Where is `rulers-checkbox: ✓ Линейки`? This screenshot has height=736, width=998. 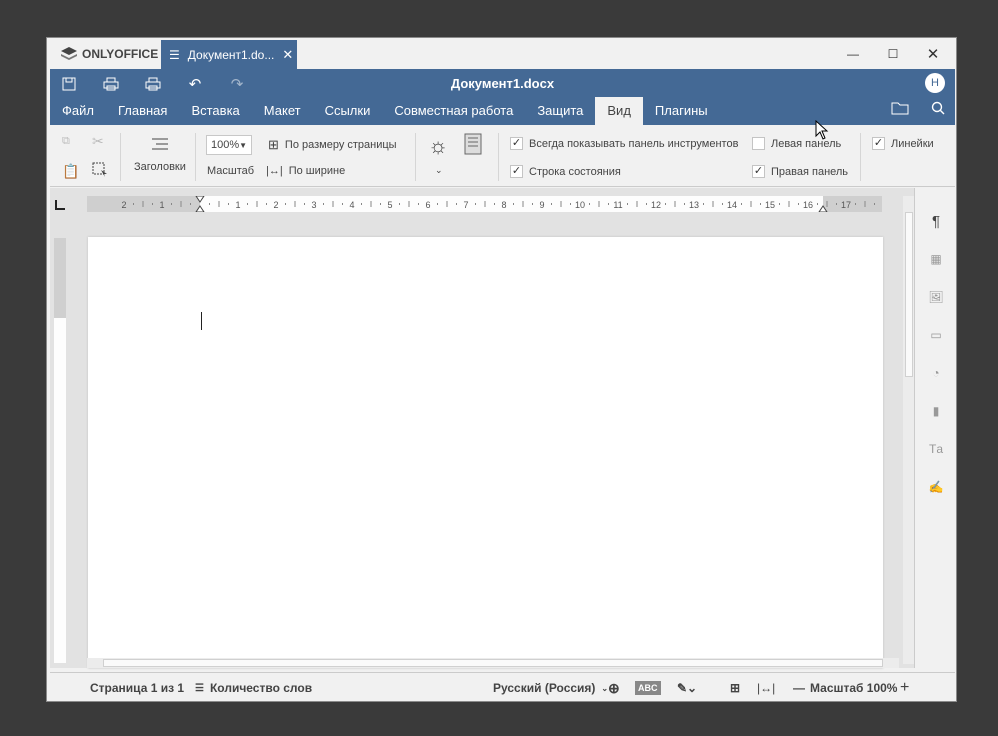 rulers-checkbox: ✓ Линейки is located at coordinates (903, 143).